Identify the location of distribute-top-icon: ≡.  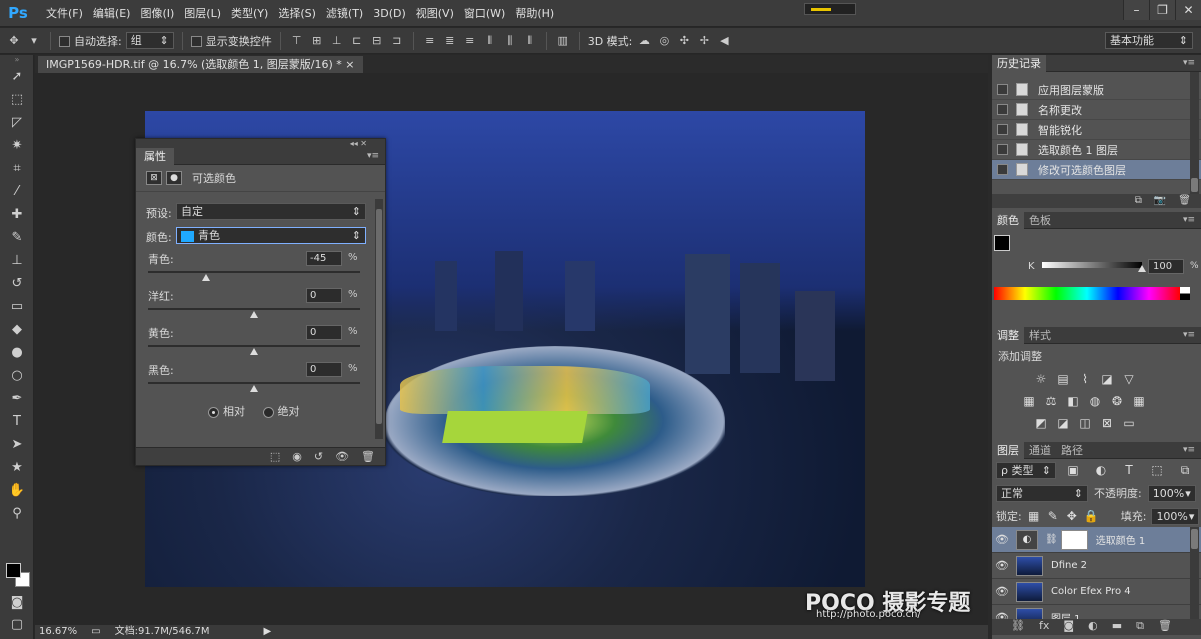
(430, 41).